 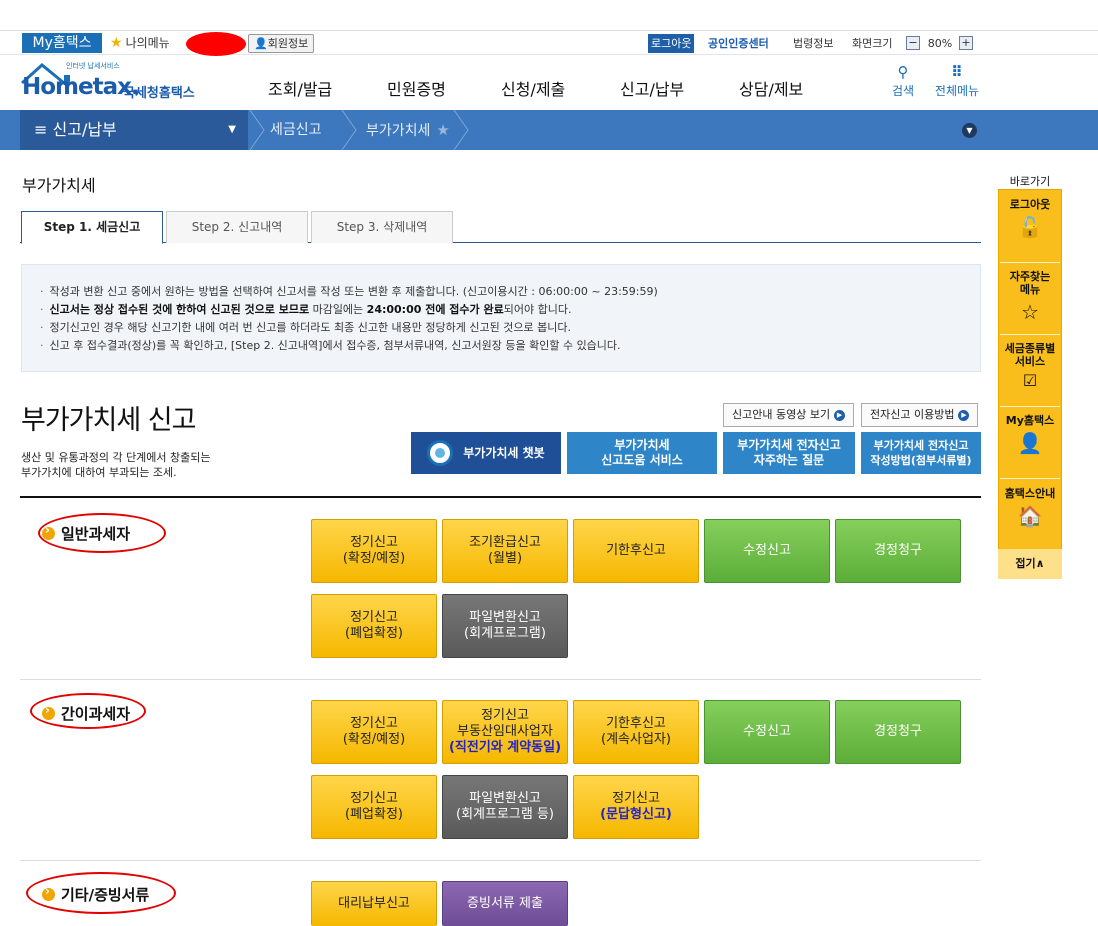 What do you see at coordinates (940, 43) in the screenshot?
I see `zoom-level: 80%` at bounding box center [940, 43].